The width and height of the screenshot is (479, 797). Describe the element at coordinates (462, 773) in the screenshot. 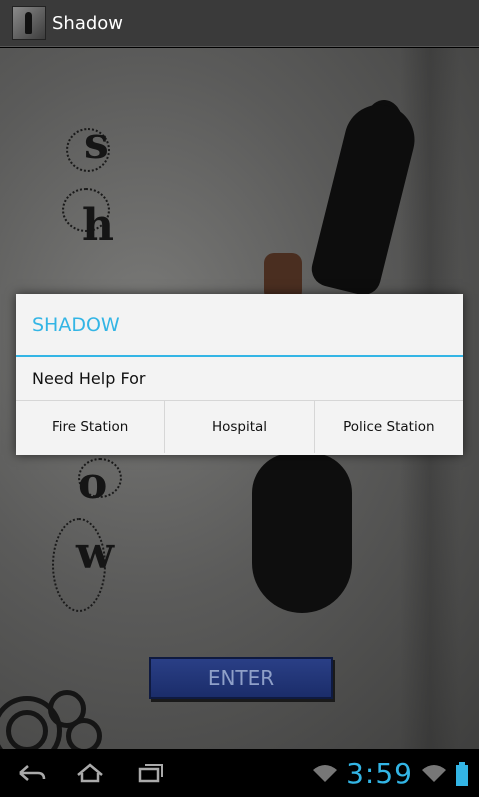

I see `battery-icon` at that location.